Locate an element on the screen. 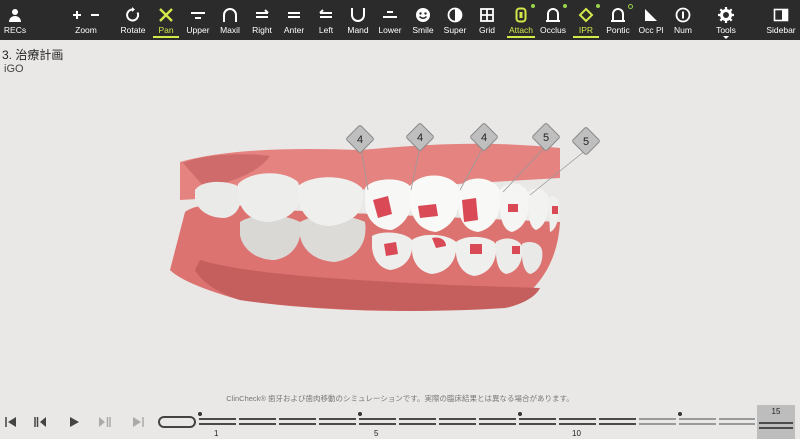  pan-button: Pan is located at coordinates (166, 20).